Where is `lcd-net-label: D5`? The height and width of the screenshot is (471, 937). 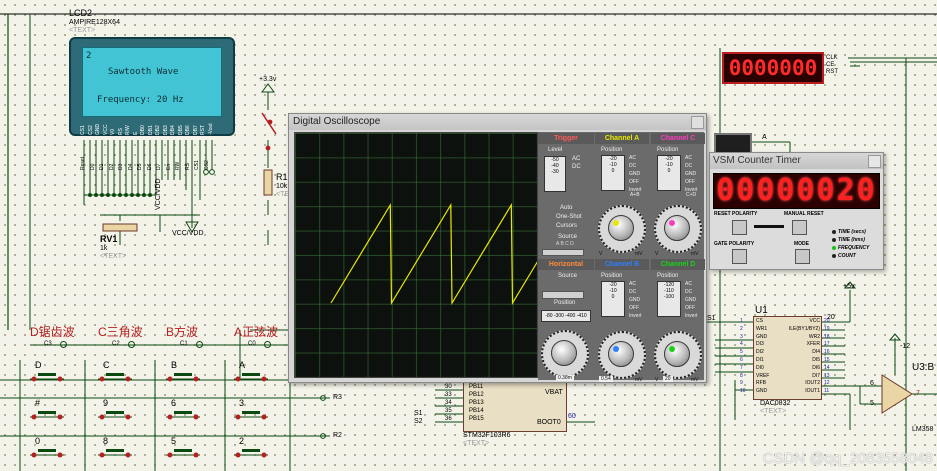
lcd-net-label: D5 is located at coordinates (140, 166).